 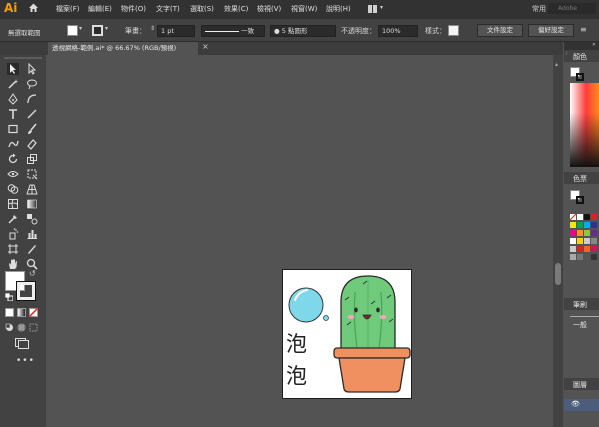 I want to click on eye-icon: 👁, so click(x=575, y=404).